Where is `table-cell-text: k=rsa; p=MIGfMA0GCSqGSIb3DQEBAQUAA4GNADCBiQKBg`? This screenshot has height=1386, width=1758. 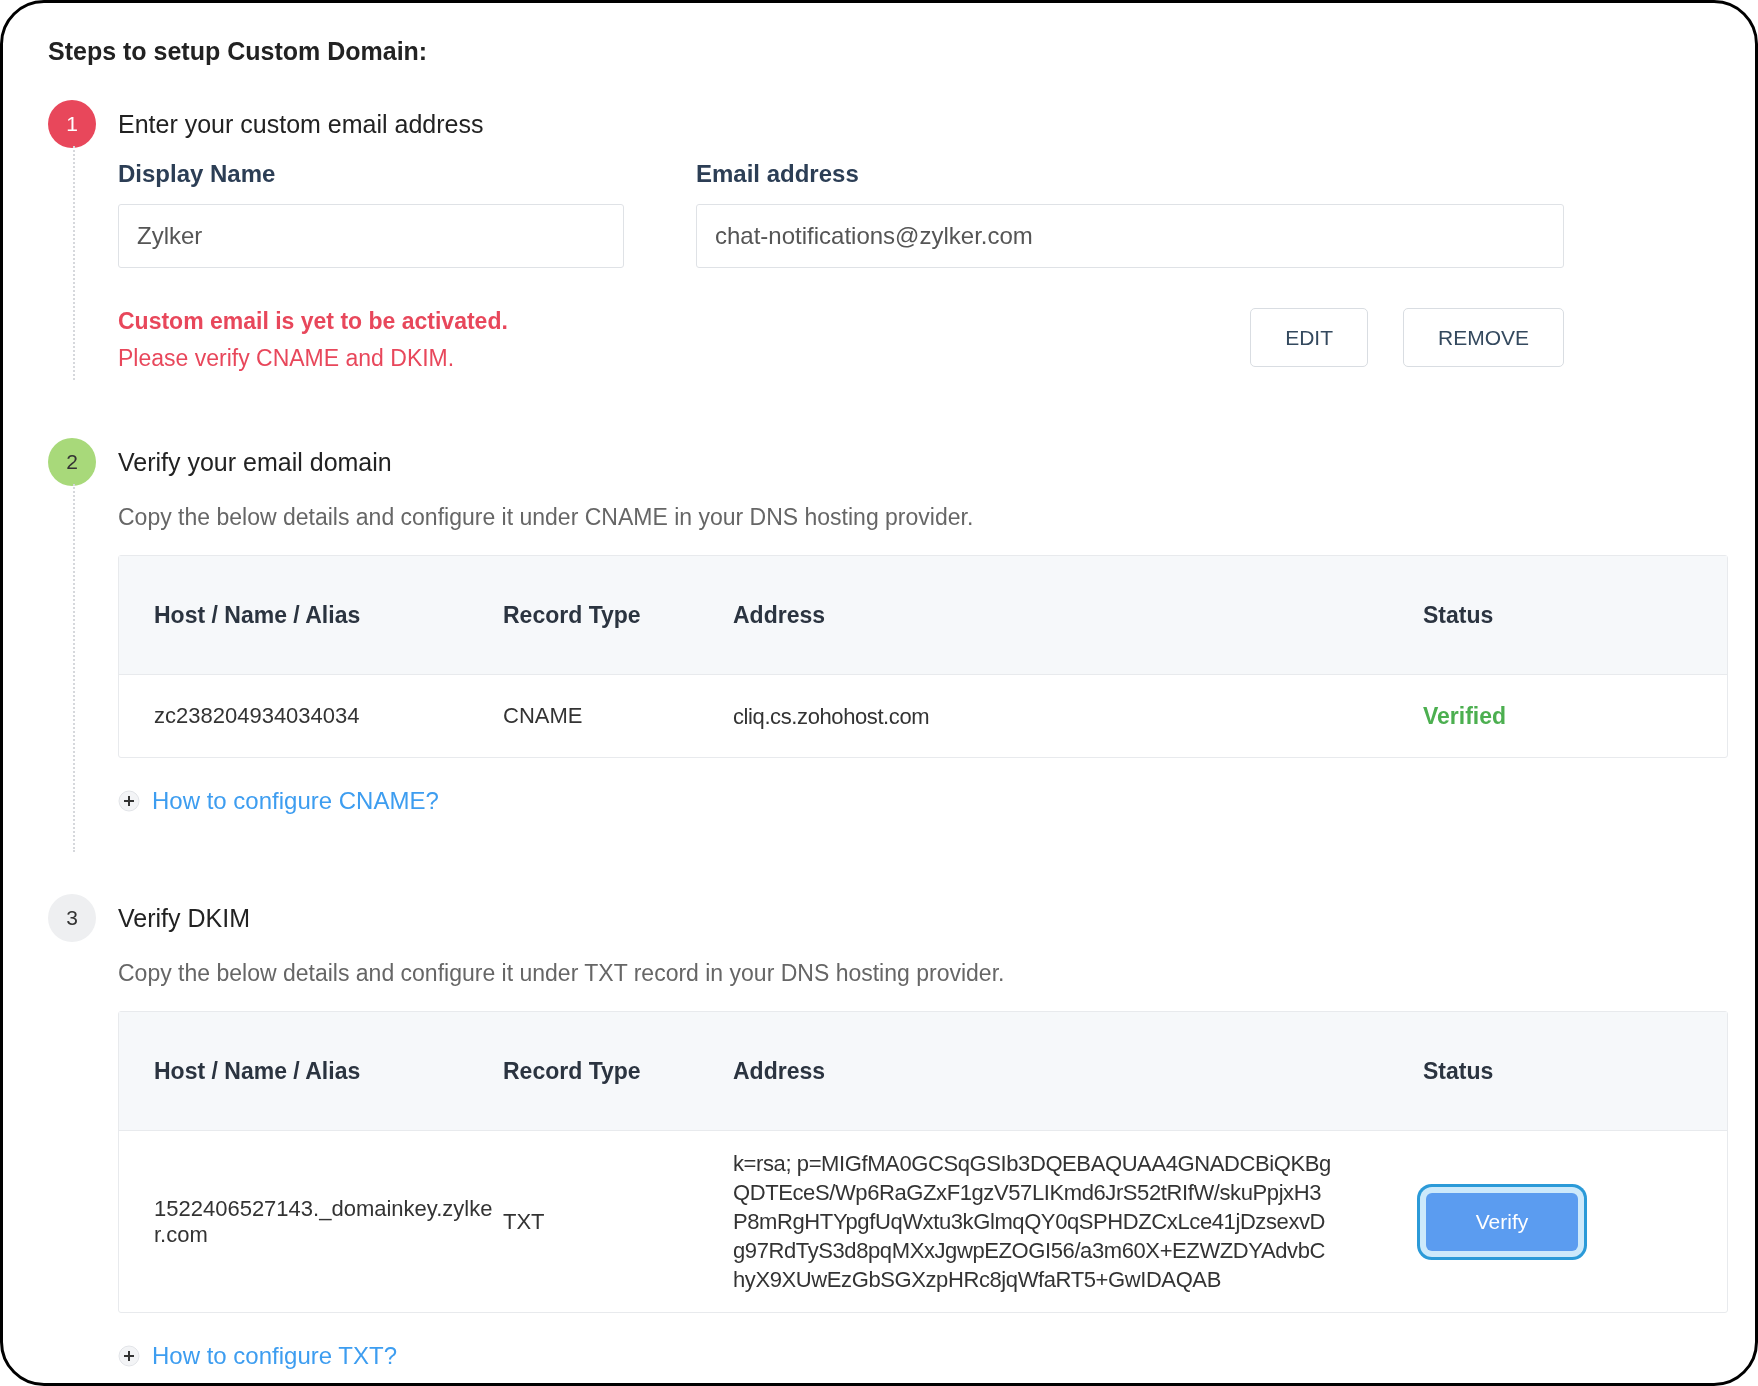 table-cell-text: k=rsa; p=MIGfMA0GCSqGSIb3DQEBAQUAA4GNADCBiQKBg is located at coordinates (1032, 1164).